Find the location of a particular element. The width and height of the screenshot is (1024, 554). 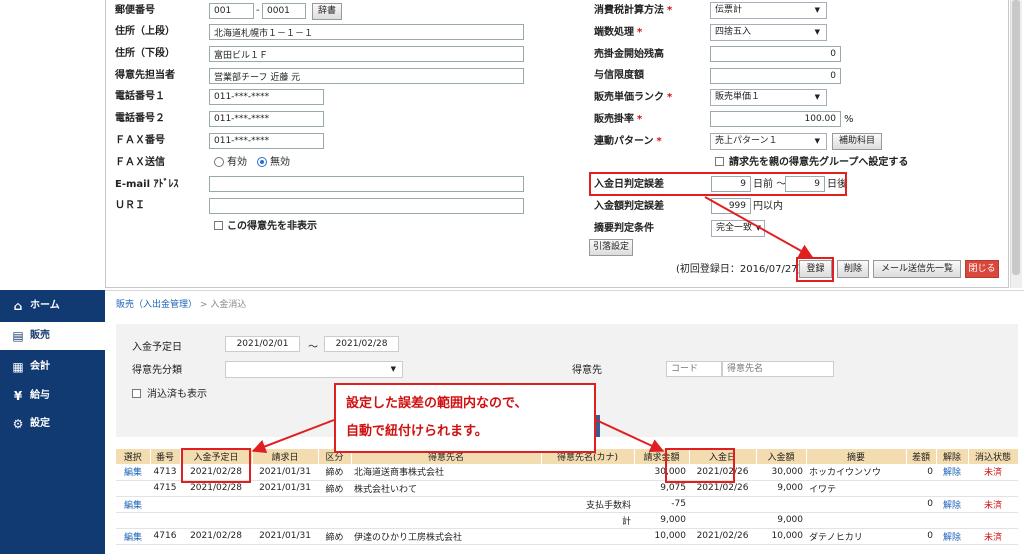

billed-amount-cell: 9,000 is located at coordinates (661, 520).